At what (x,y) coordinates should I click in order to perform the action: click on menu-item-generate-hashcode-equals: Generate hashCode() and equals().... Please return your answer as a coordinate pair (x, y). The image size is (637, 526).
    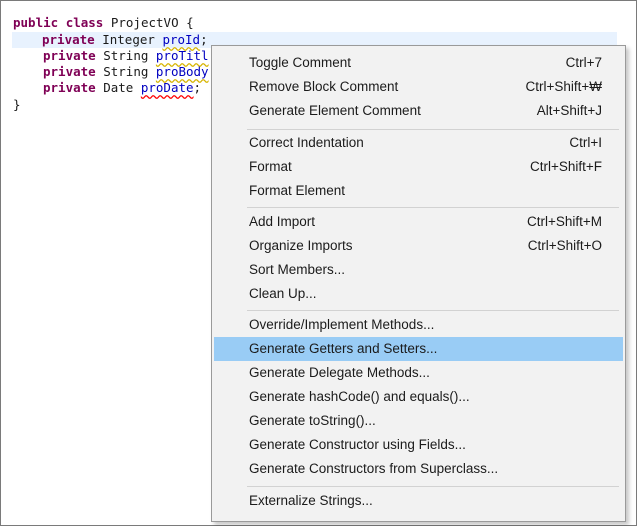
    Looking at the image, I should click on (418, 397).